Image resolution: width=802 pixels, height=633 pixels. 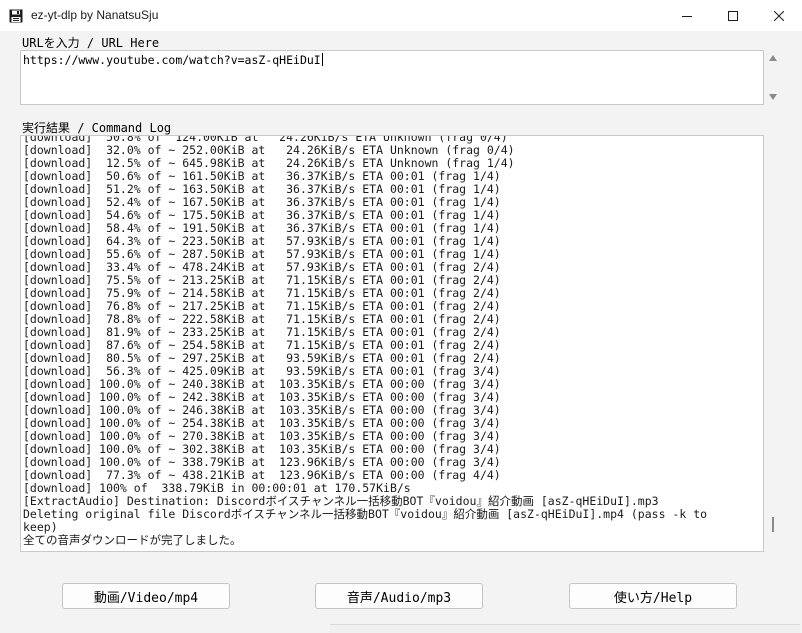 I want to click on log-line: 全ての音声ダウンロードが完了しました。, so click(x=132, y=540).